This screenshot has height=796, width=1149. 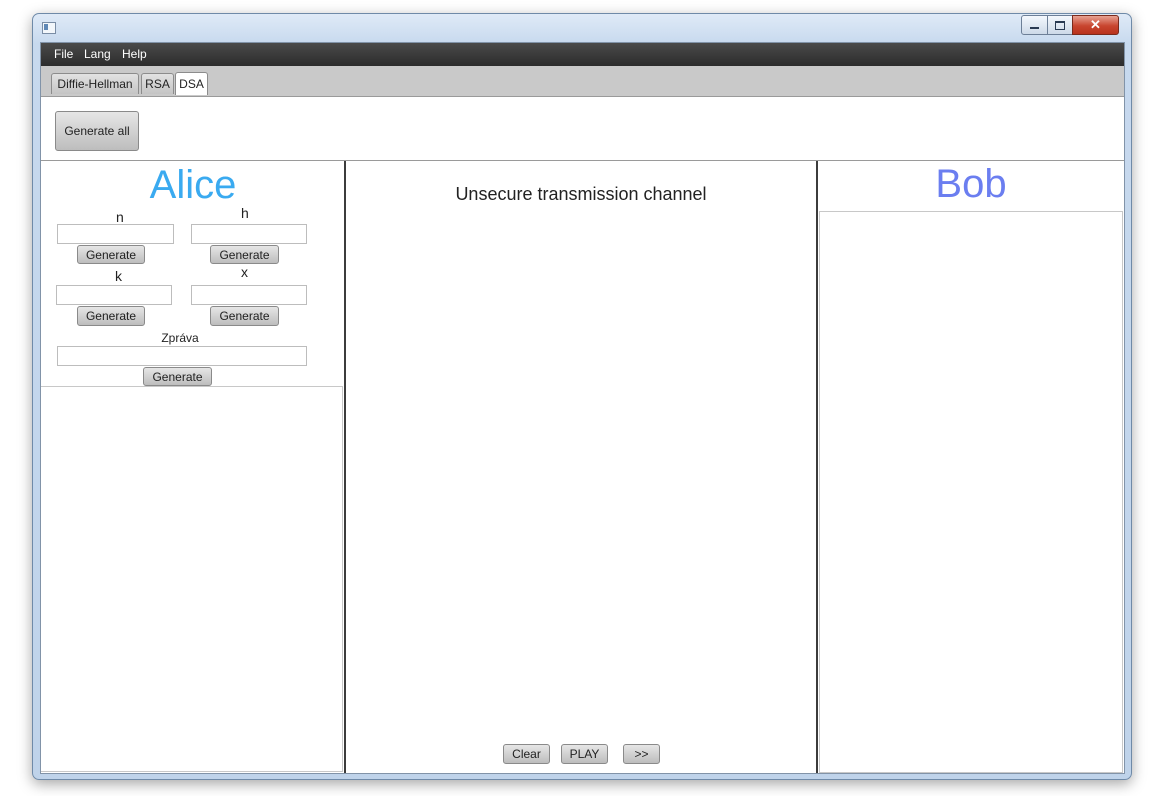 What do you see at coordinates (97, 54) in the screenshot?
I see `menu-lang: Lang` at bounding box center [97, 54].